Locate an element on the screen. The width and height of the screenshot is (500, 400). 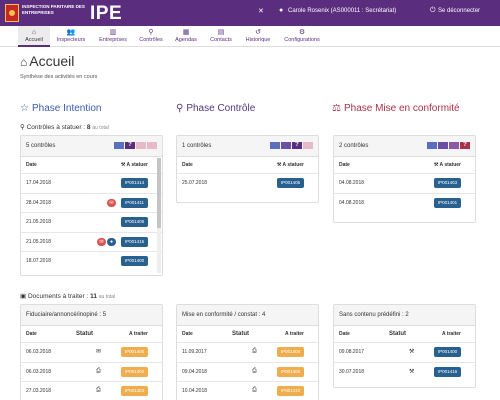
nav-contacts: ▤ Contacts is located at coordinates (221, 36).